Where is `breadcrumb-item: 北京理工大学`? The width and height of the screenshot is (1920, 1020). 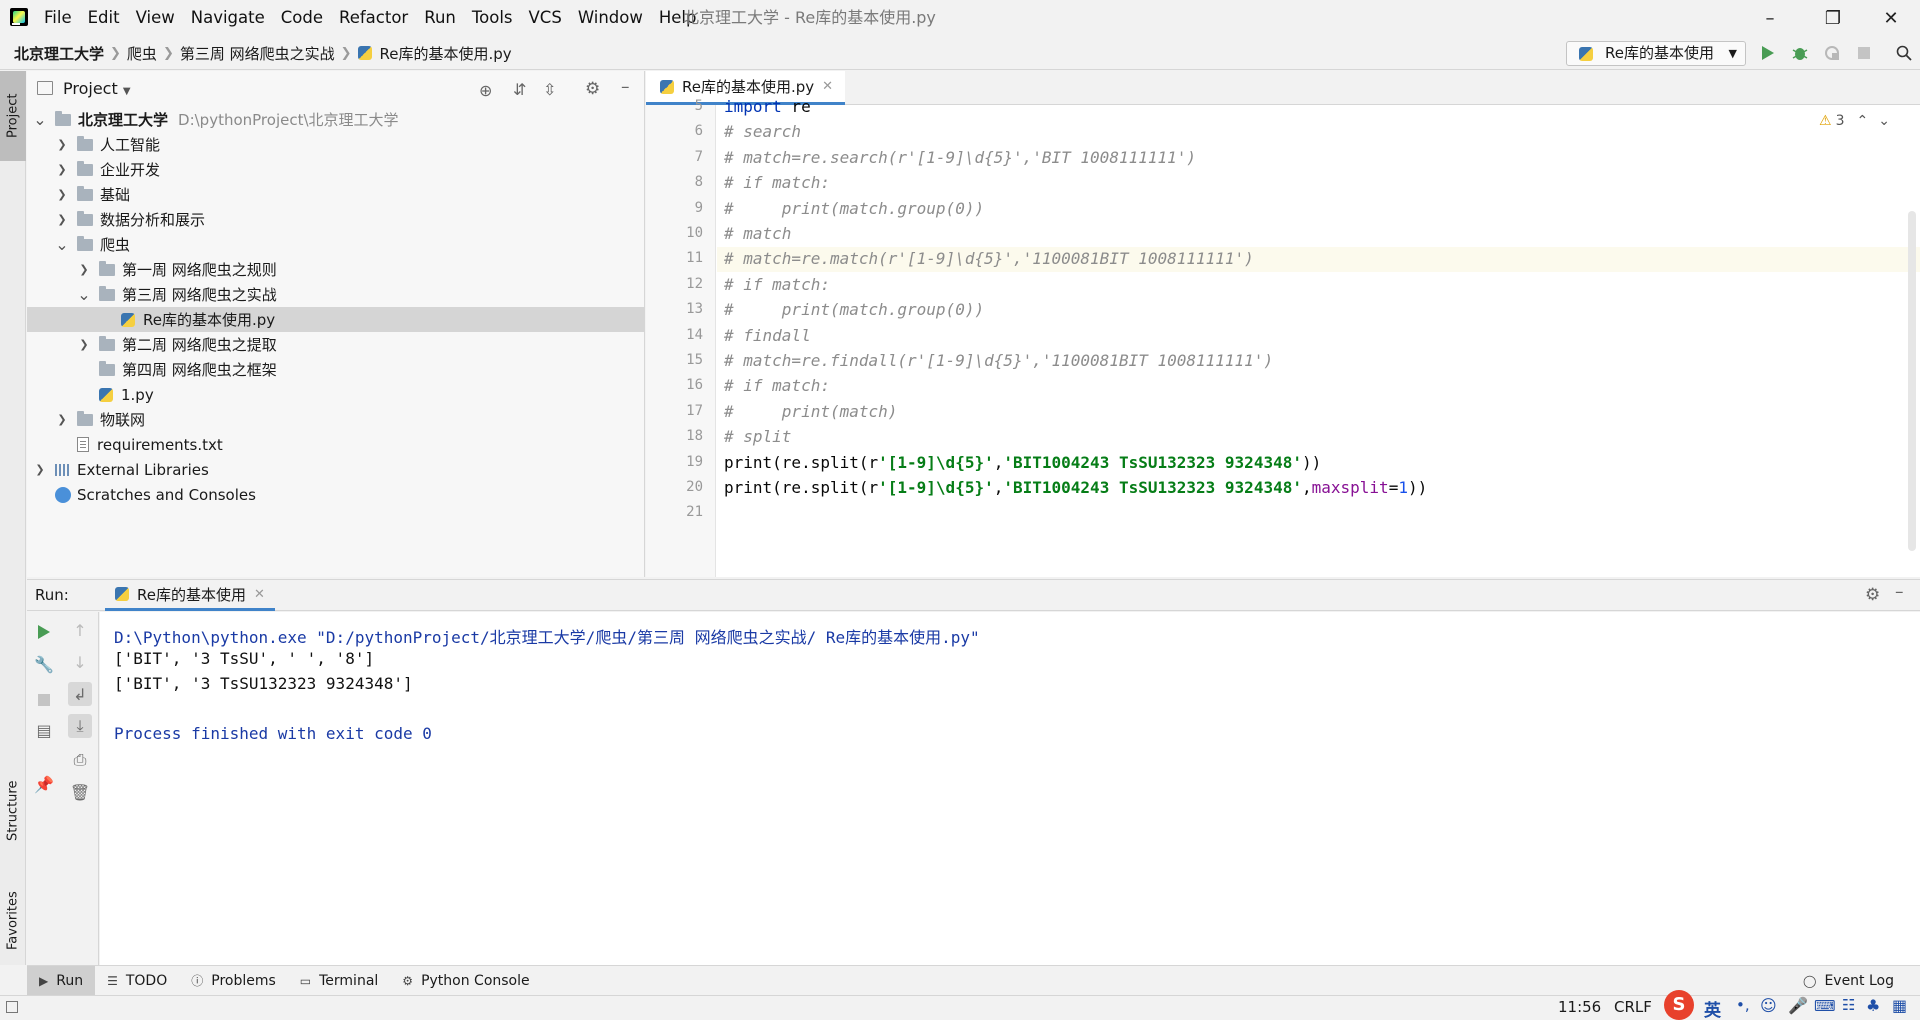 breadcrumb-item: 北京理工大学 is located at coordinates (62, 53).